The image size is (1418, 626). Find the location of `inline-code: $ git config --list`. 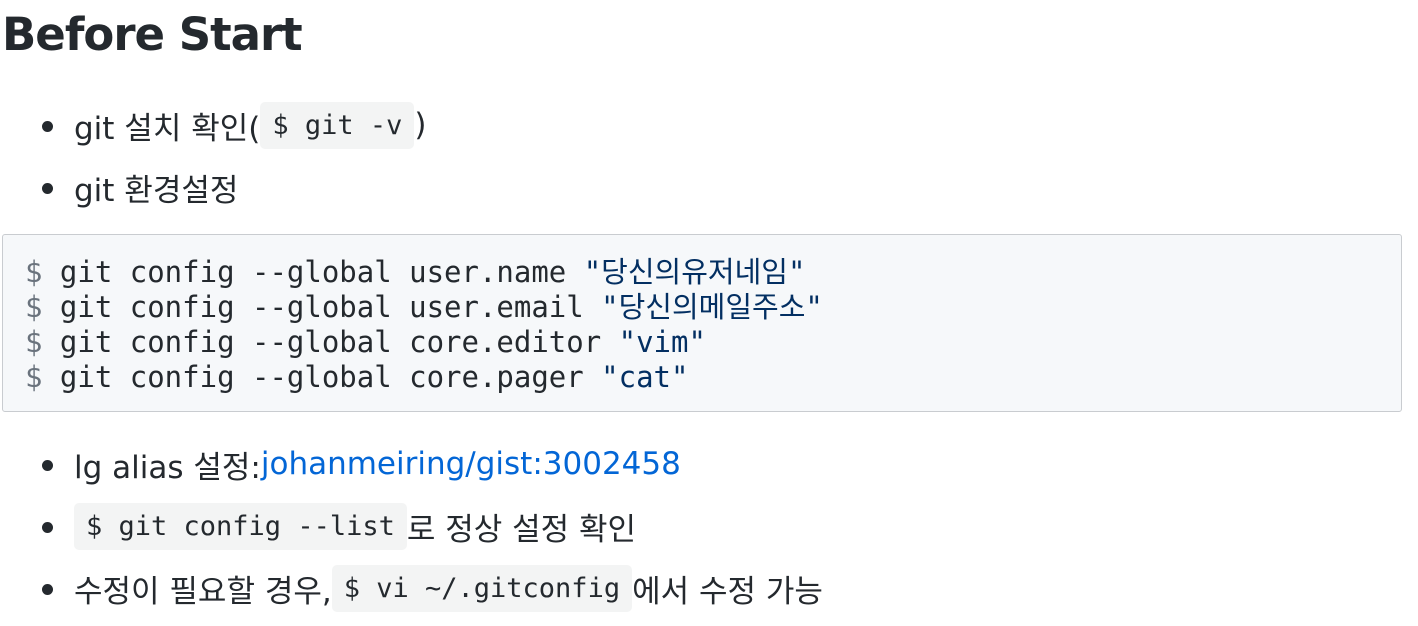

inline-code: $ git config --list is located at coordinates (240, 526).